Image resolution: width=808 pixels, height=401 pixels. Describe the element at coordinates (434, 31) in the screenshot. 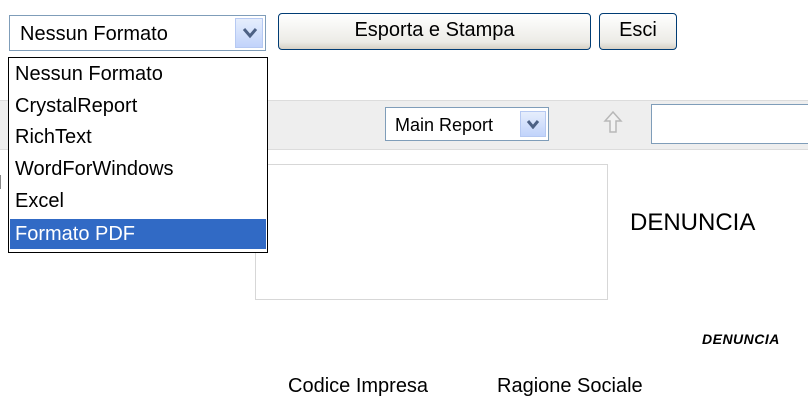

I see `export-print-button: Esporta e Stampa` at that location.